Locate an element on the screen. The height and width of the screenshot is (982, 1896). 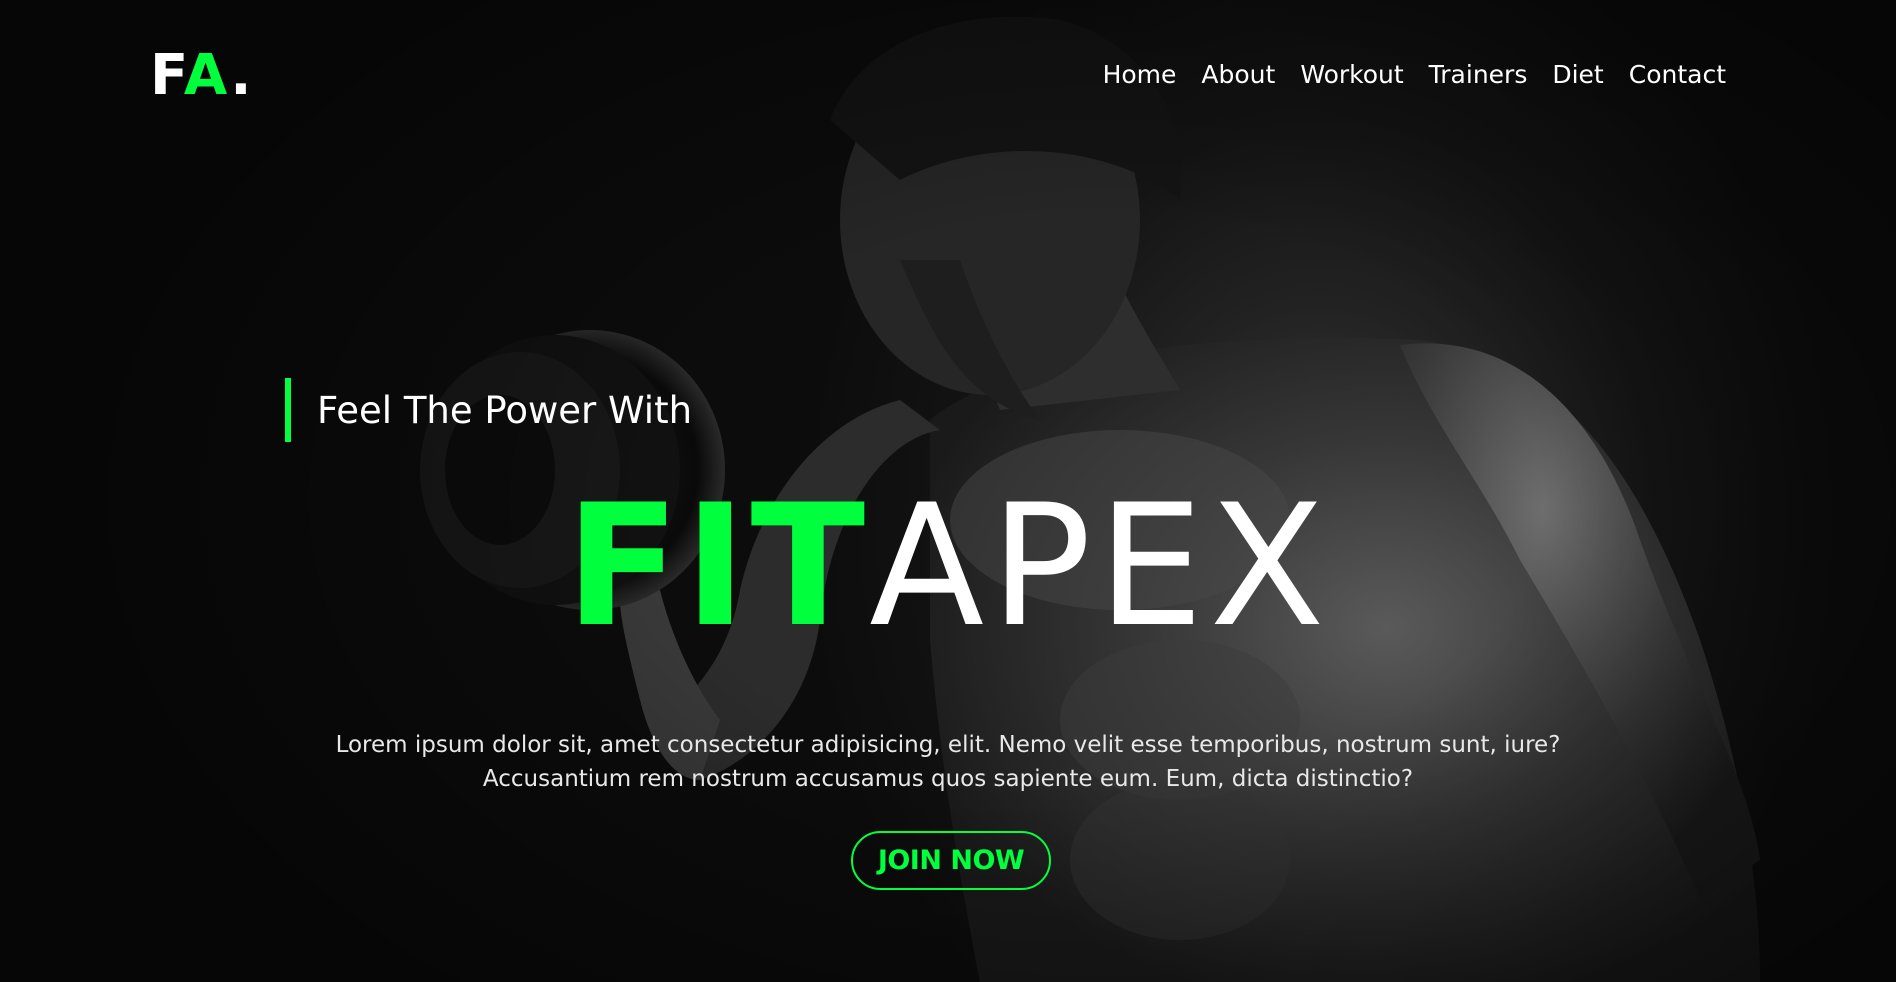
nav-link-trainers: Trainers is located at coordinates (1478, 74).